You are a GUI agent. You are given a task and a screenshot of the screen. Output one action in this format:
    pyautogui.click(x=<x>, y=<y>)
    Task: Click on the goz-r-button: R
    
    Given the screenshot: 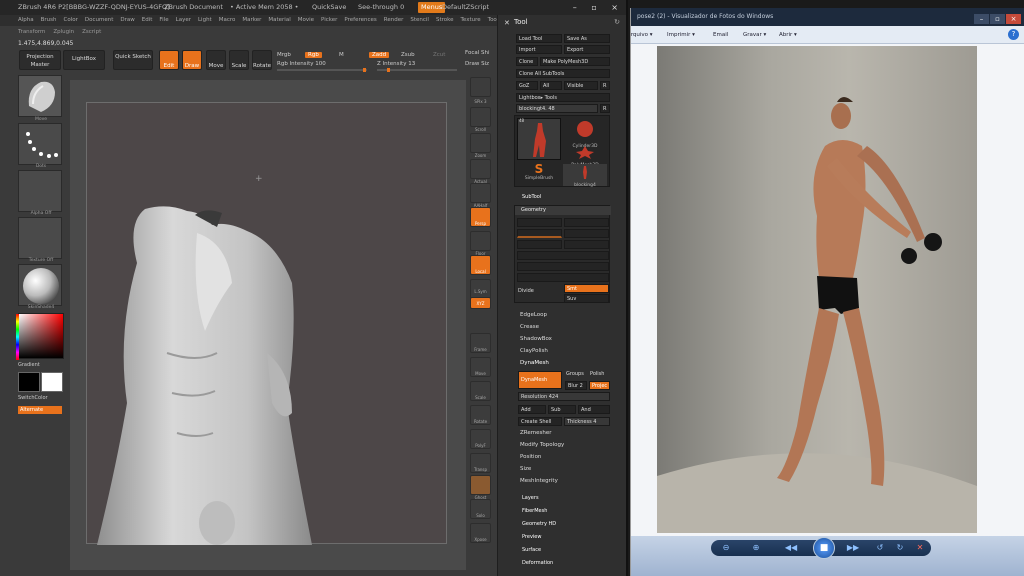 What is the action you would take?
    pyautogui.click(x=605, y=85)
    